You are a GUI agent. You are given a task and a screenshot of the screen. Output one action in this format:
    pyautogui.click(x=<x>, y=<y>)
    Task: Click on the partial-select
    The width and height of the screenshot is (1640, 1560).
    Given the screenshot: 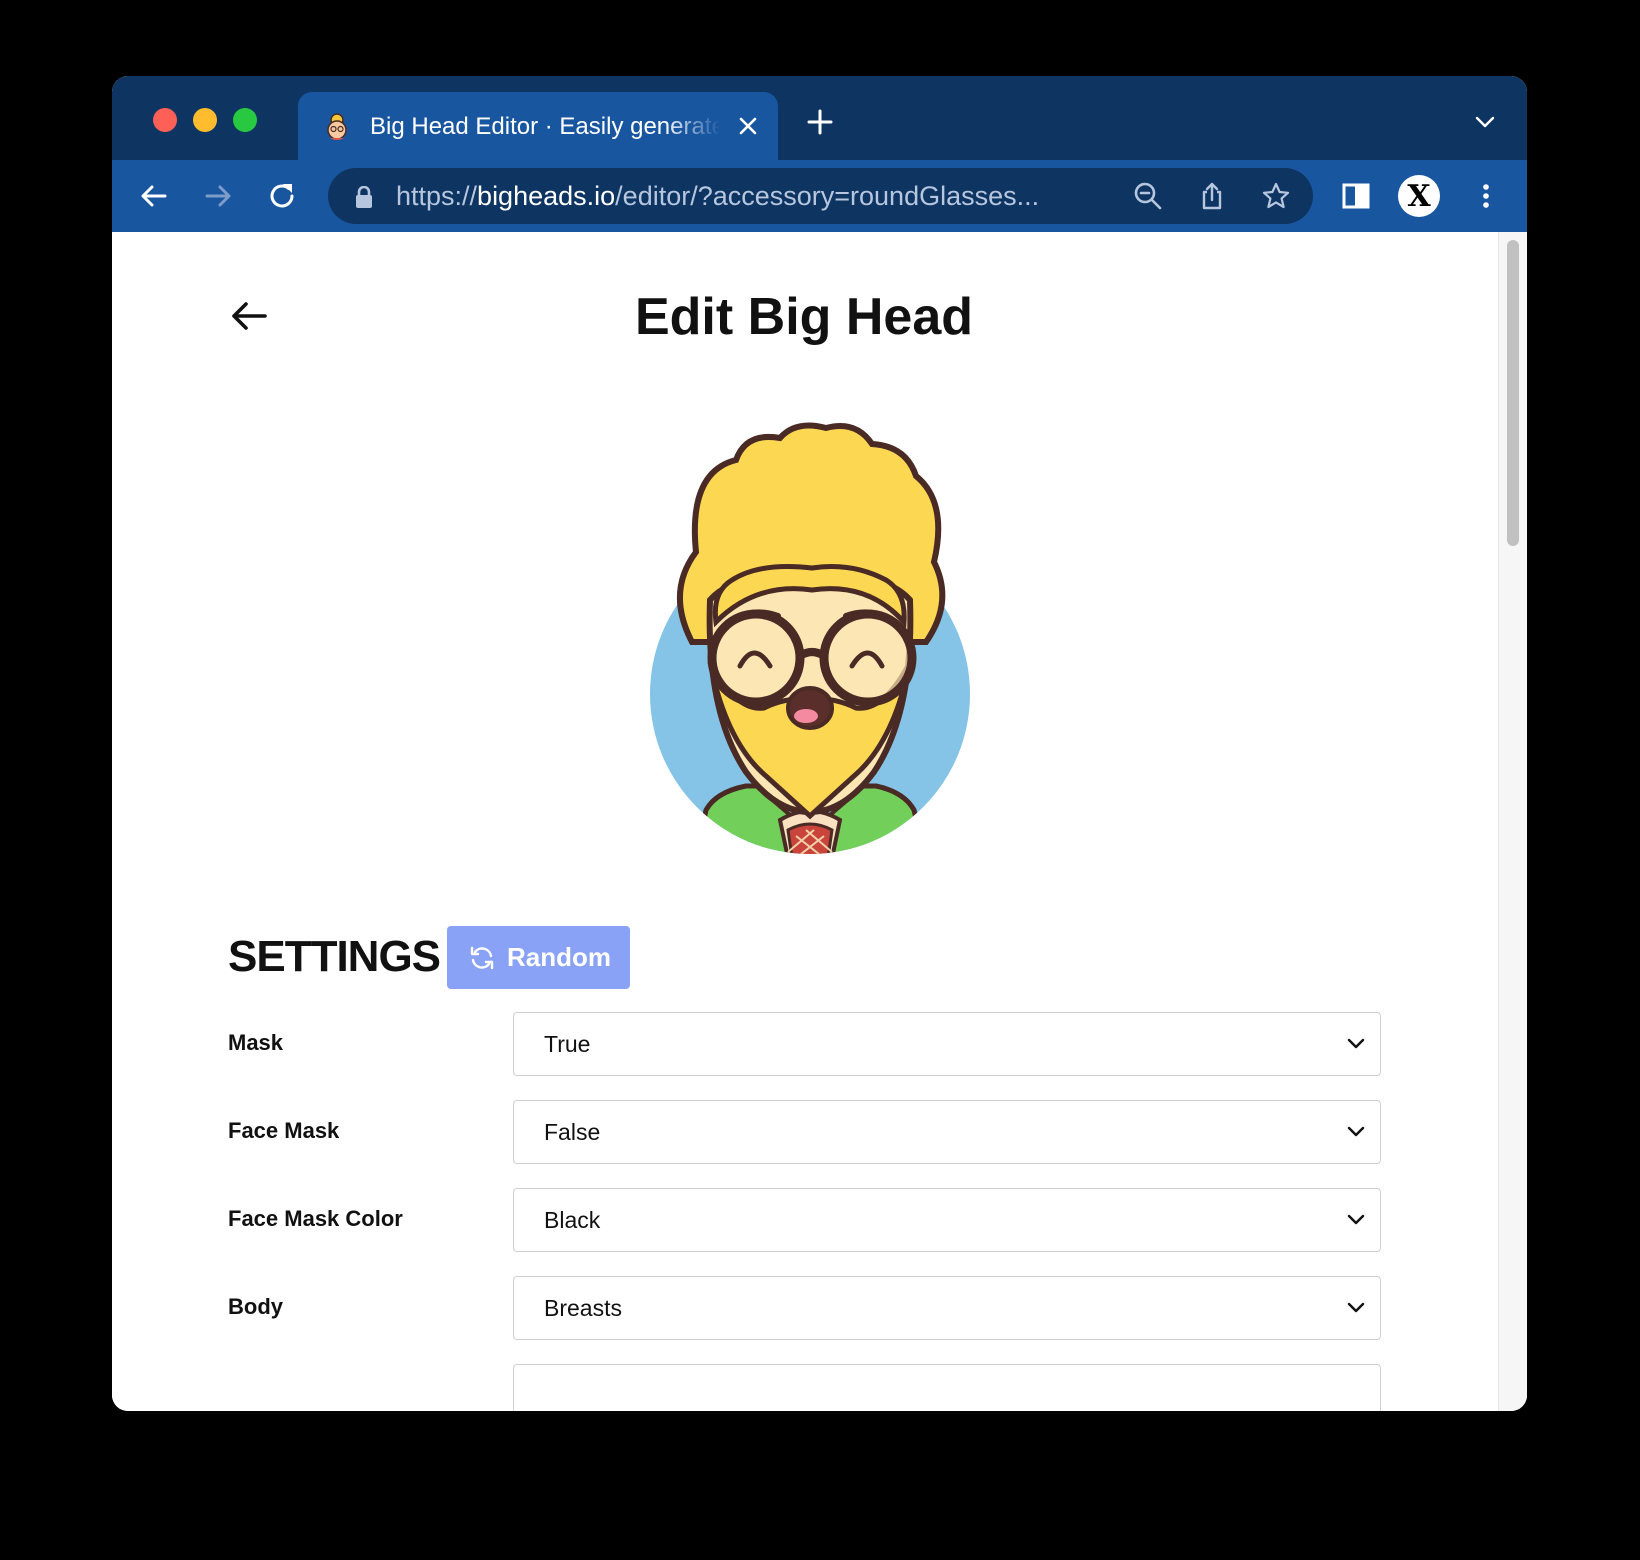 What is the action you would take?
    pyautogui.click(x=947, y=1387)
    